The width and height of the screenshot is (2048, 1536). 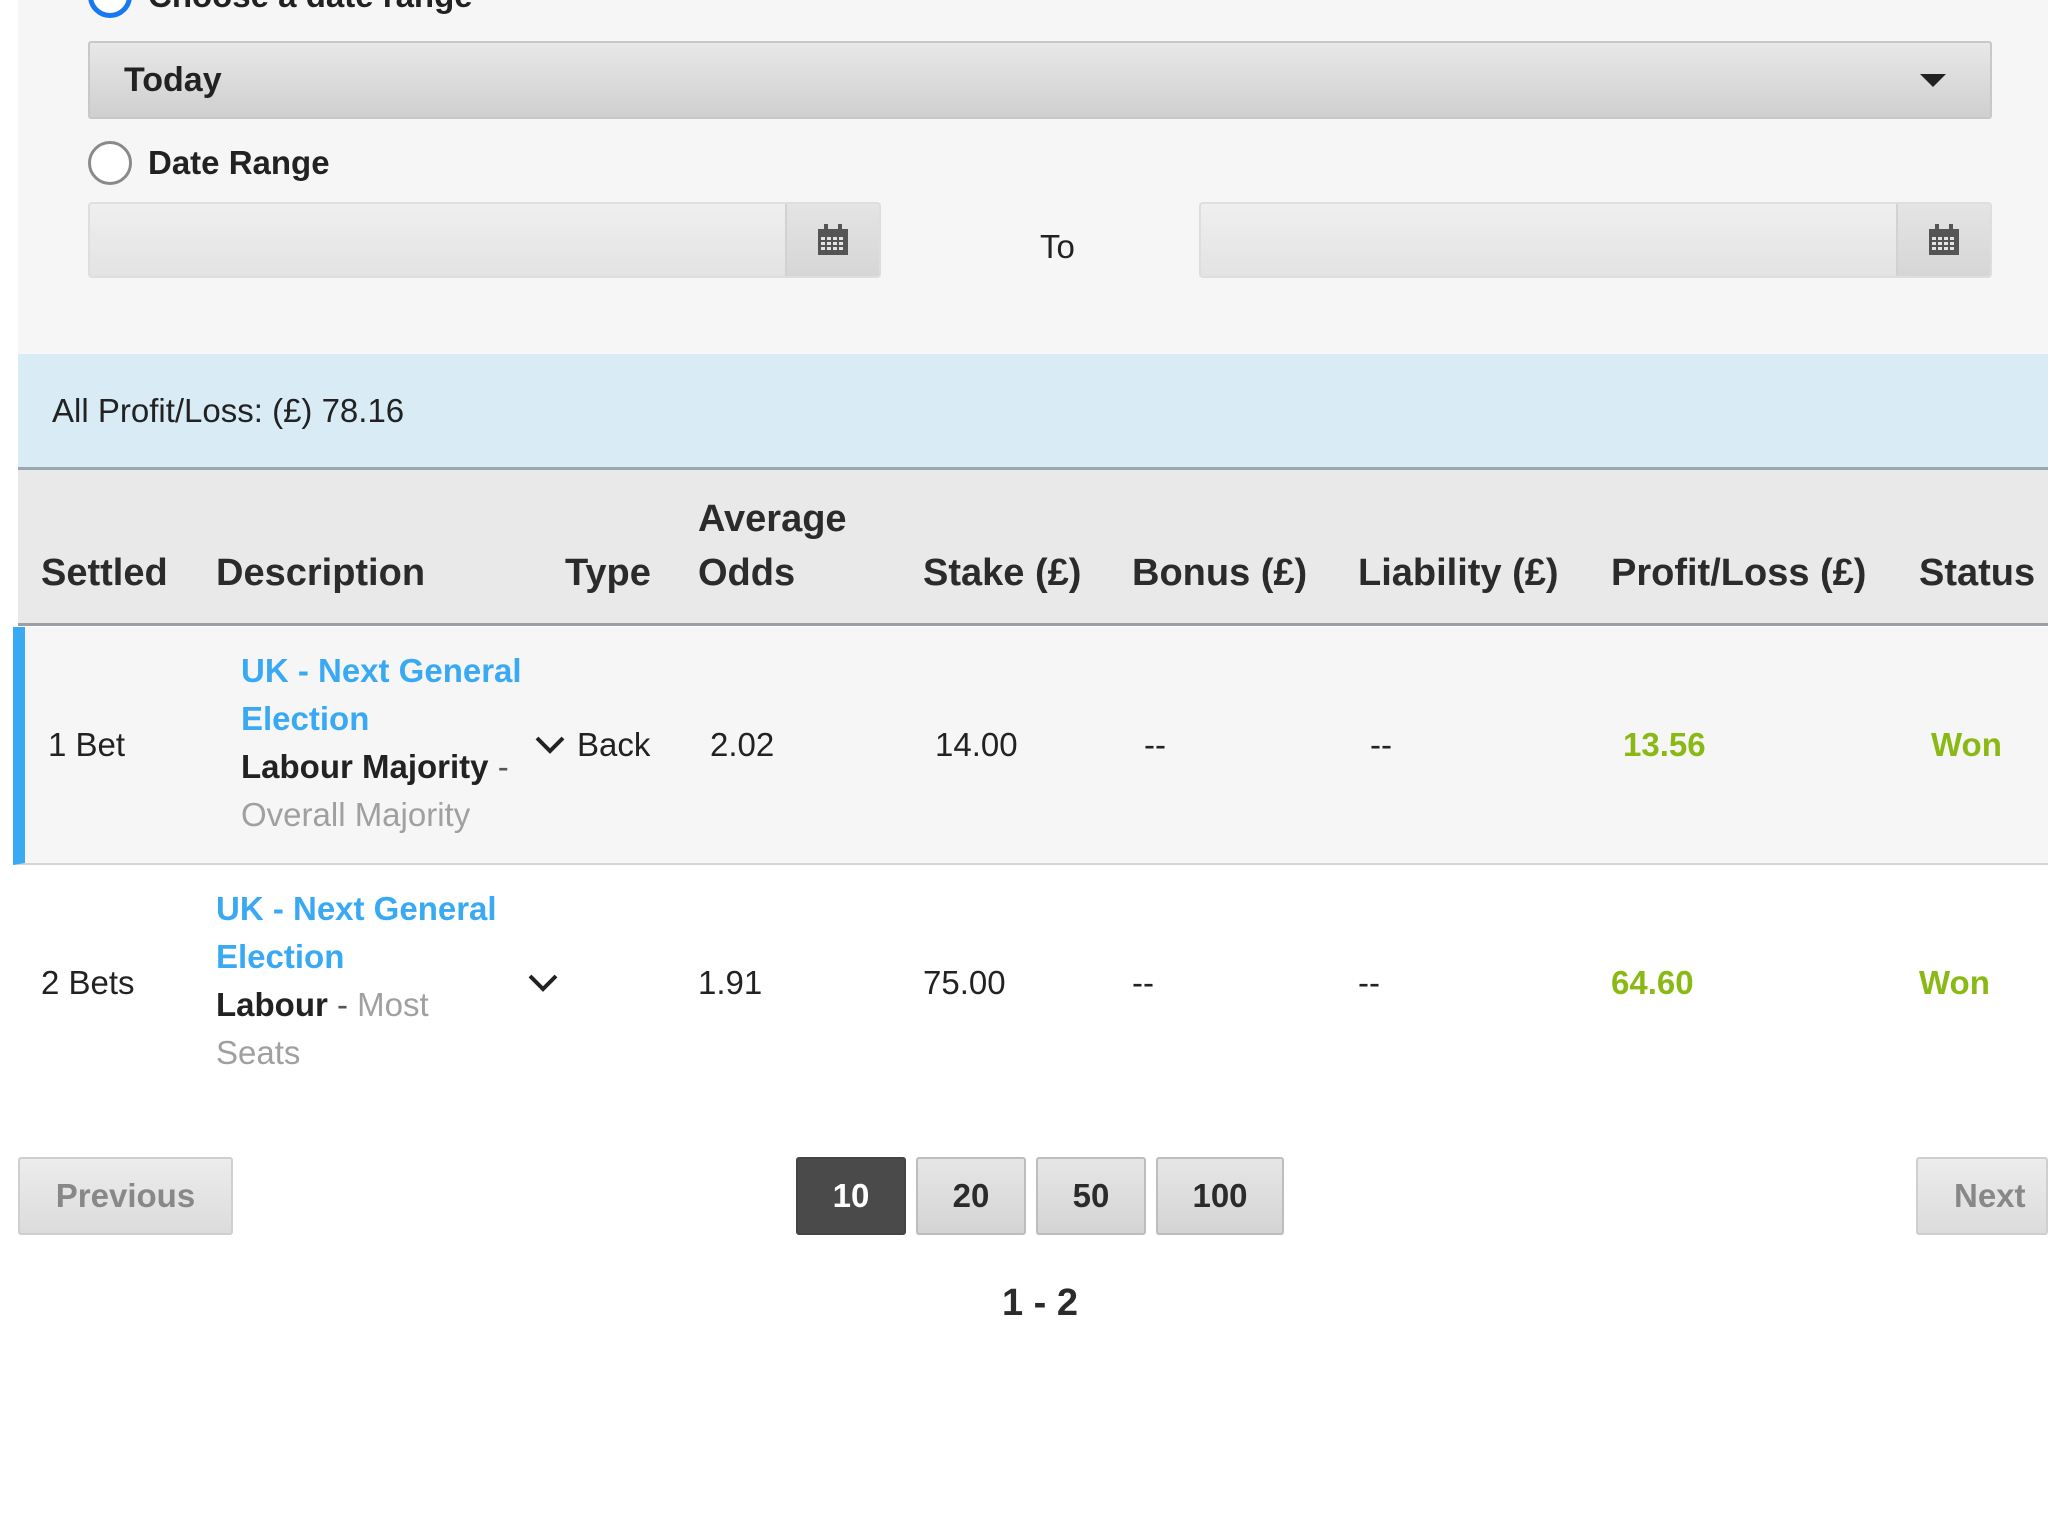 I want to click on from-date-input, so click(x=484, y=240).